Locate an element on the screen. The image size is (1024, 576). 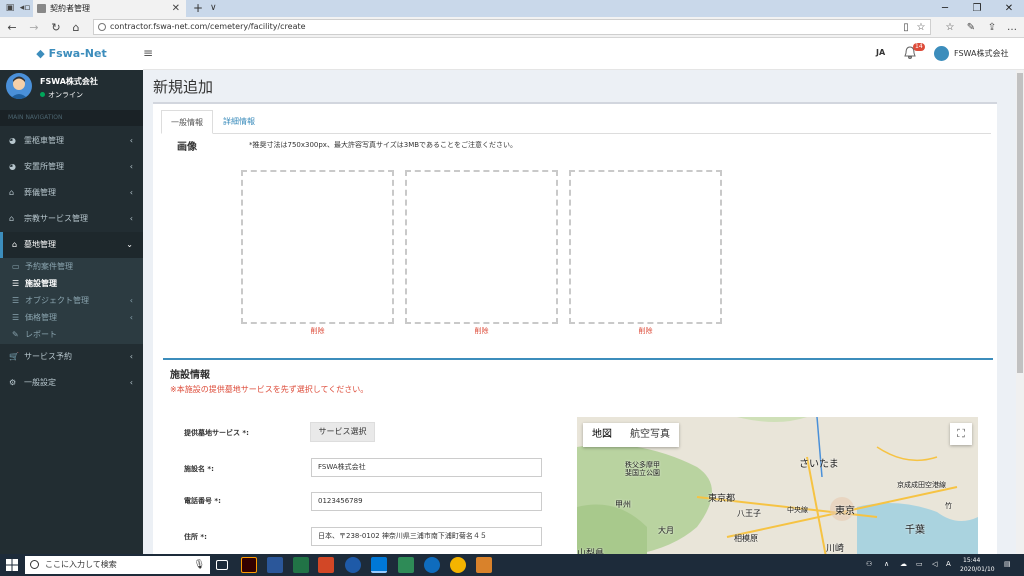
section-divider is located at coordinates (578, 359).